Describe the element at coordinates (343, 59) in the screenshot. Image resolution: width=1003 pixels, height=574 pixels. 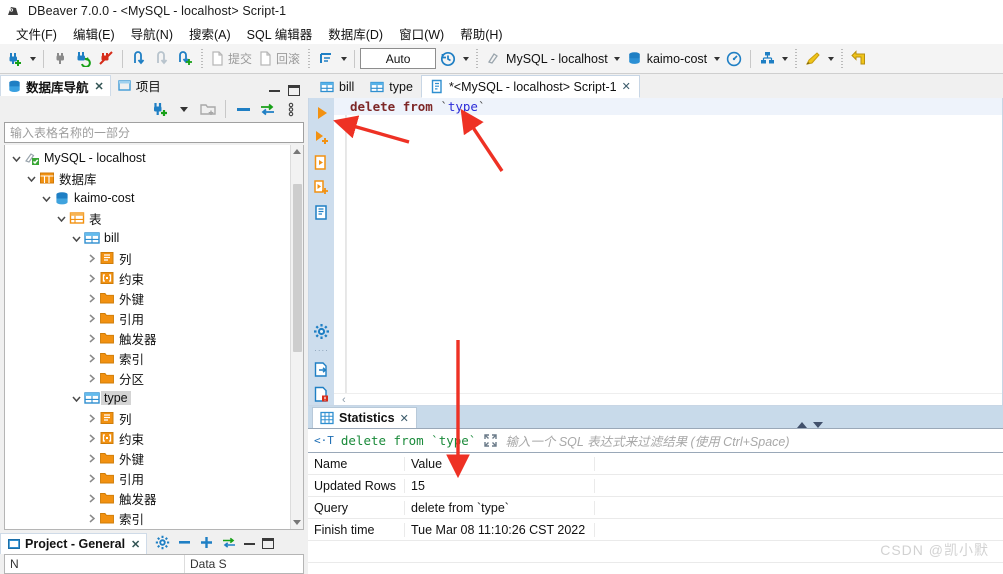
I see `transaction-log-dropdown-icon` at that location.